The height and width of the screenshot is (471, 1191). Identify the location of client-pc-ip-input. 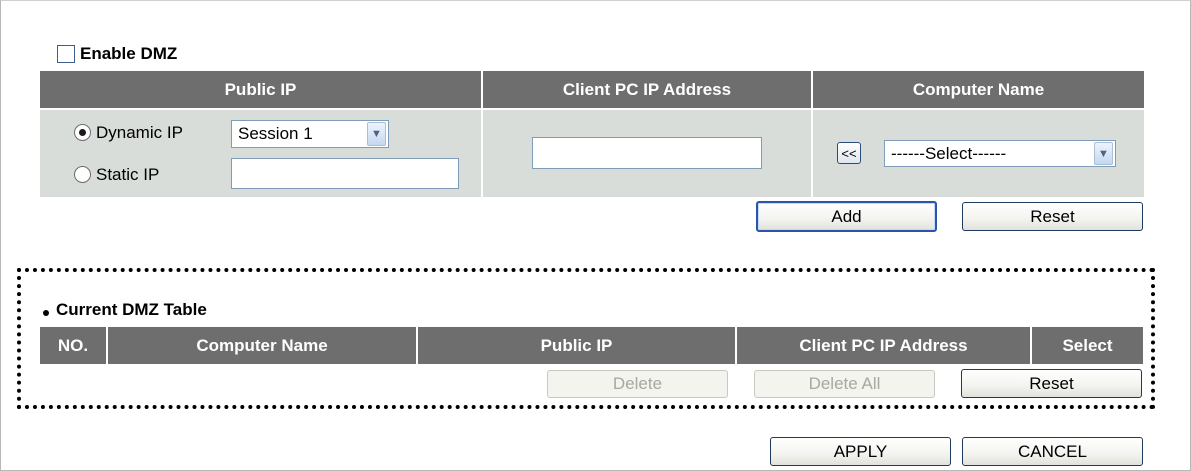
(647, 153).